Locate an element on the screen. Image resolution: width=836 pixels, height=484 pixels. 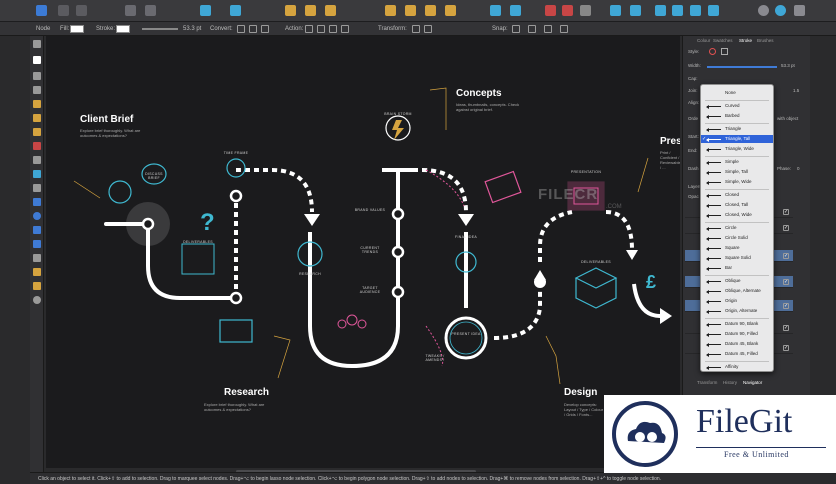
group-icon is located at coordinates (695, 10).